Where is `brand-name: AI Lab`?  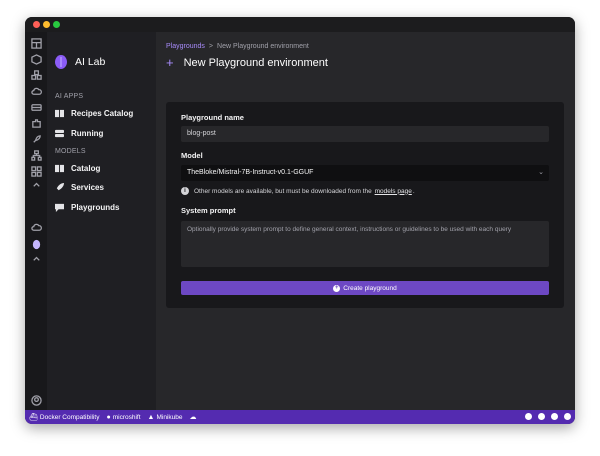
brand-name: AI Lab is located at coordinates (90, 62).